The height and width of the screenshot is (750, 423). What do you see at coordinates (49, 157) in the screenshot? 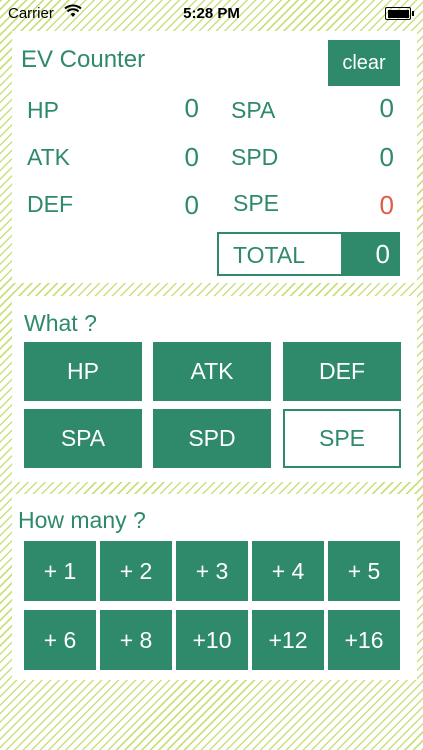
I see `stat-label-atk: ATK` at bounding box center [49, 157].